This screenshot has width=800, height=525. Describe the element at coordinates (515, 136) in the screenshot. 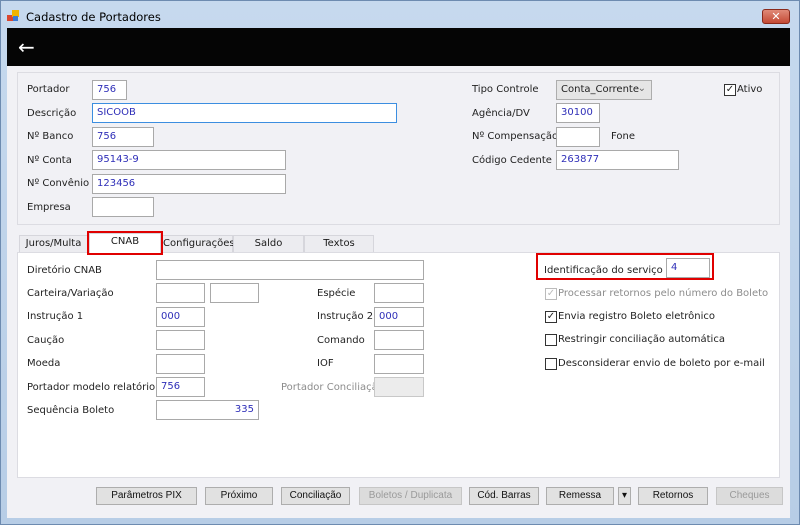

I see `compensacao-label: Nº Compensação` at that location.